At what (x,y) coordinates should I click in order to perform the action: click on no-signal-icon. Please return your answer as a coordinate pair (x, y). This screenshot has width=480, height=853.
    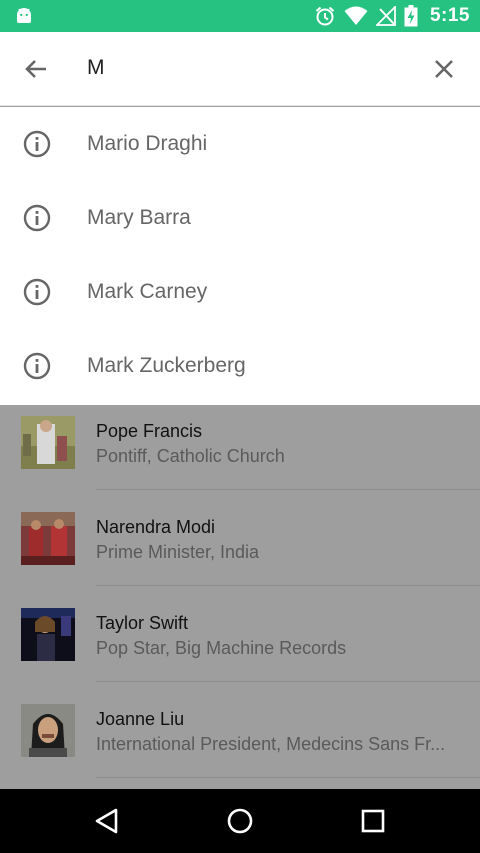
    Looking at the image, I should click on (385, 16).